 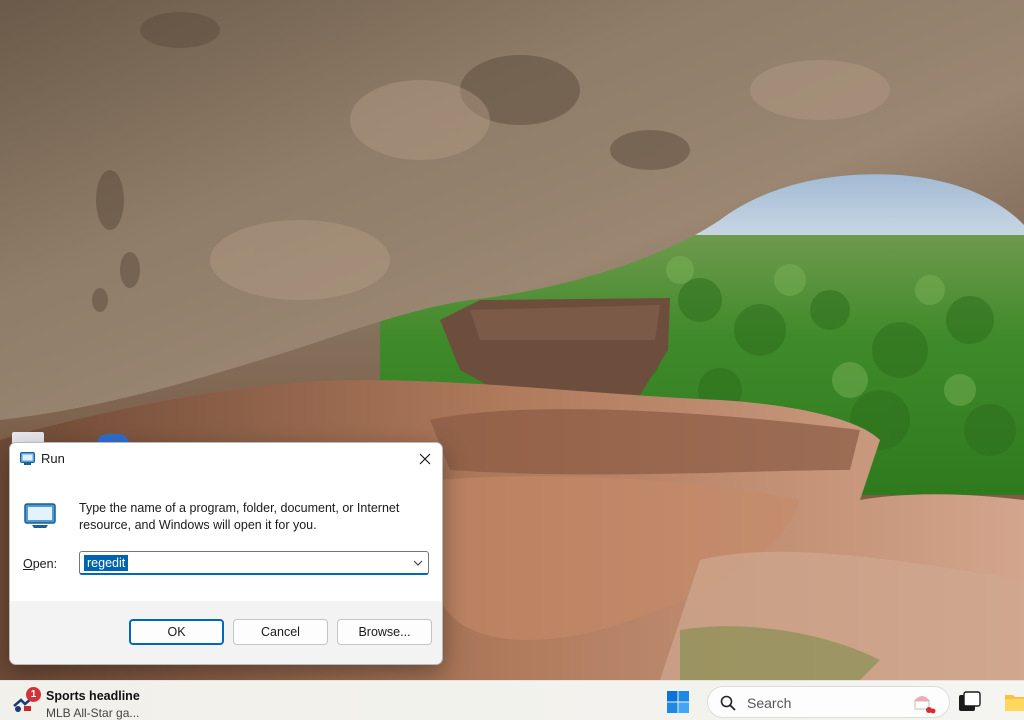 I want to click on open-label: Open:, so click(x=40, y=564).